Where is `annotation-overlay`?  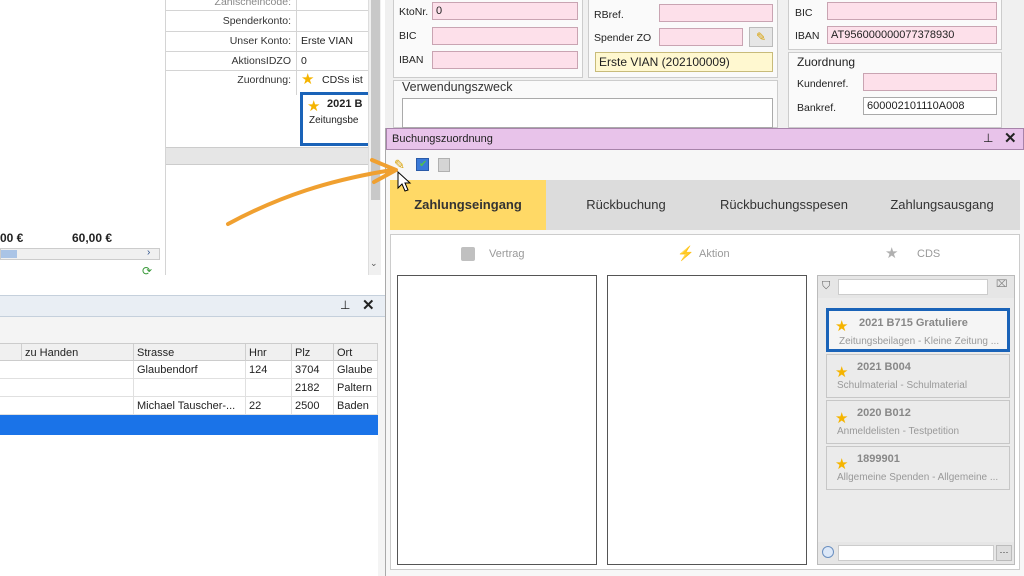 annotation-overlay is located at coordinates (319, 192).